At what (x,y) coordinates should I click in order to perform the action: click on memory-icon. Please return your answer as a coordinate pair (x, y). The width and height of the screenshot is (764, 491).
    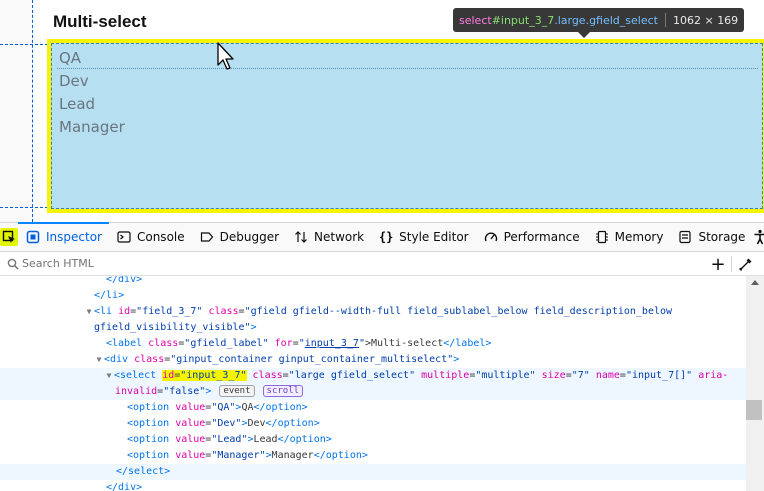
    Looking at the image, I should click on (602, 237).